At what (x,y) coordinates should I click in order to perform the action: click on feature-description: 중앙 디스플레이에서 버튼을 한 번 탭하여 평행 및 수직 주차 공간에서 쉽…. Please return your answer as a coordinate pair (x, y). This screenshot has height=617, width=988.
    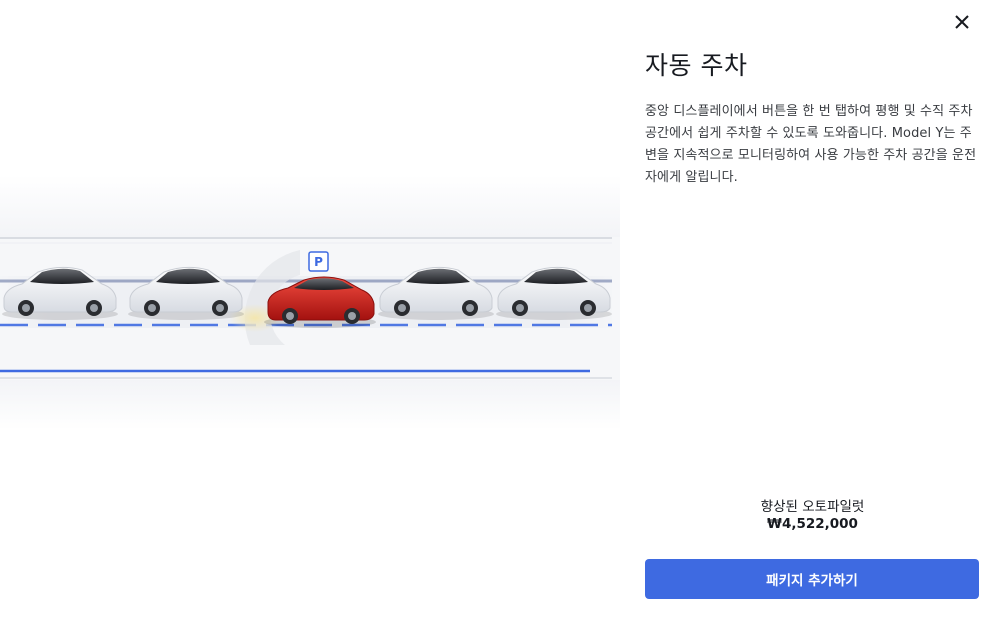
    Looking at the image, I should click on (811, 144).